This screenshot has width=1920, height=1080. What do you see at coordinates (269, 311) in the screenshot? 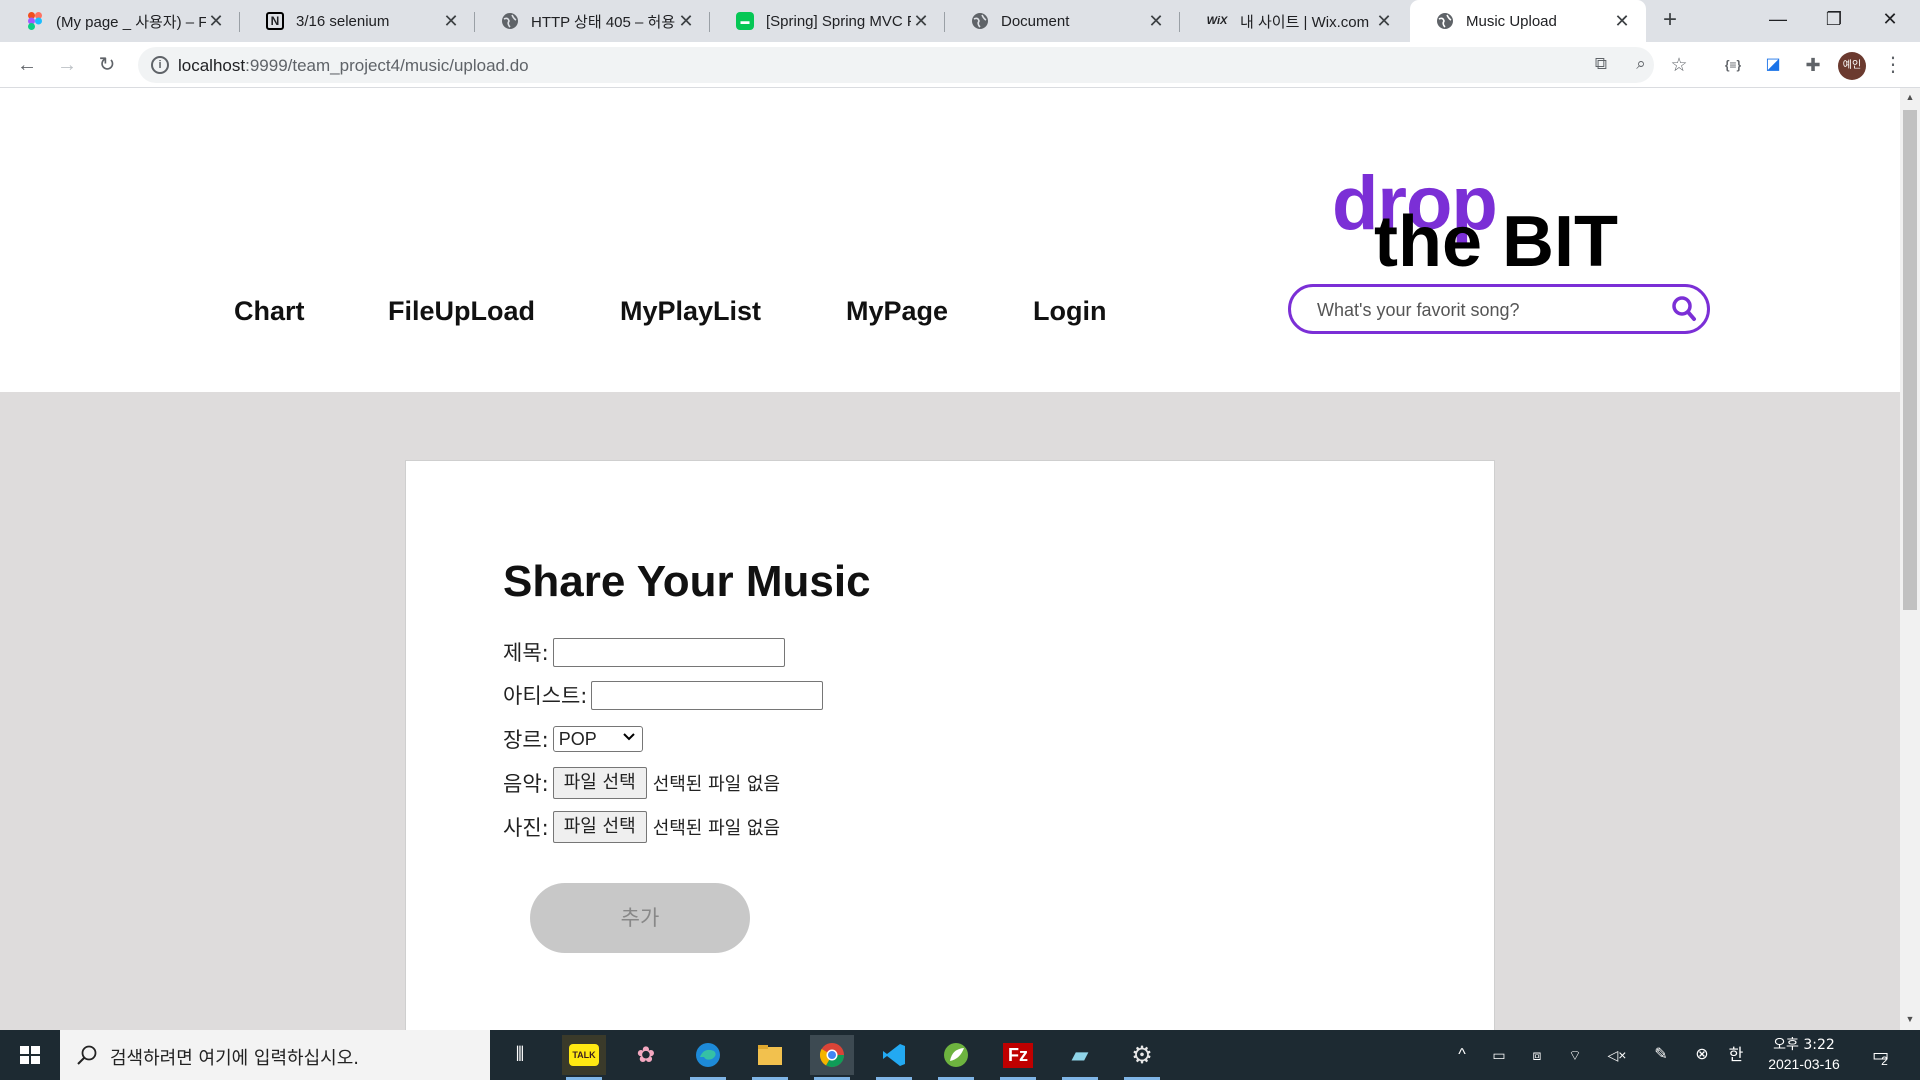
I see `nav-chart: Chart` at bounding box center [269, 311].